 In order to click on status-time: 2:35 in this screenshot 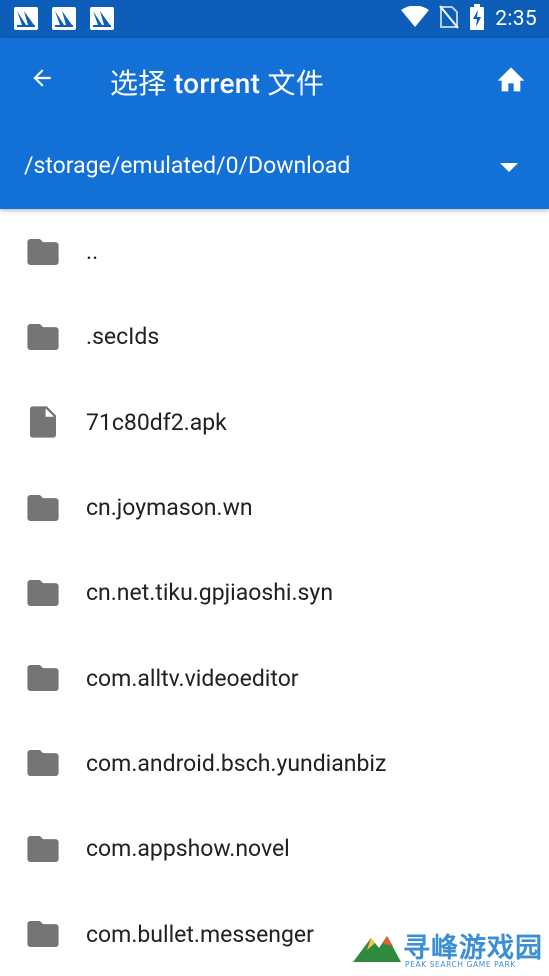, I will do `click(516, 19)`.